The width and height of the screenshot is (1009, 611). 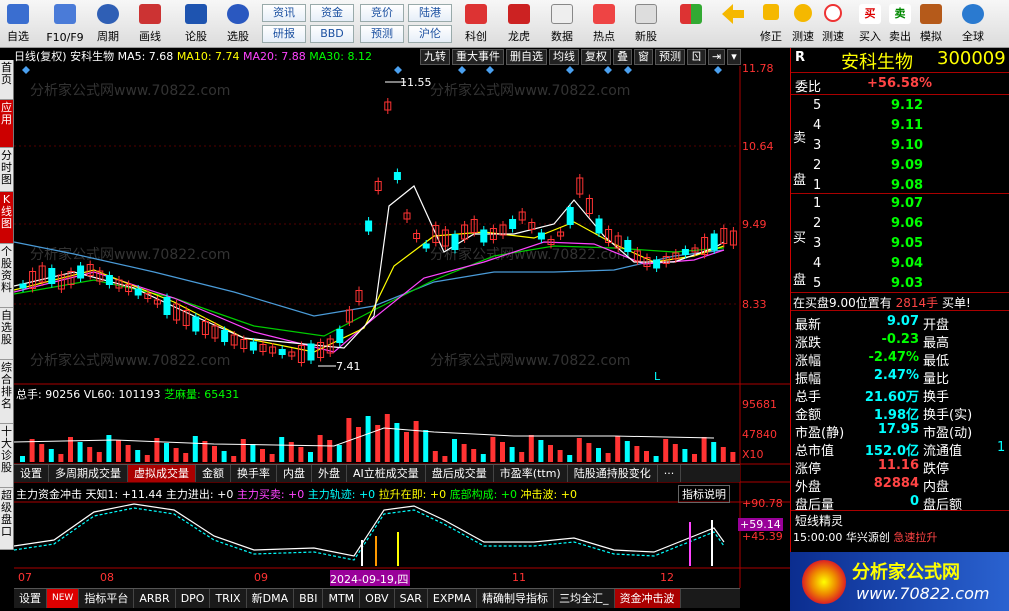 What do you see at coordinates (382, 13) in the screenshot?
I see `btn-auction: 竞价` at bounding box center [382, 13].